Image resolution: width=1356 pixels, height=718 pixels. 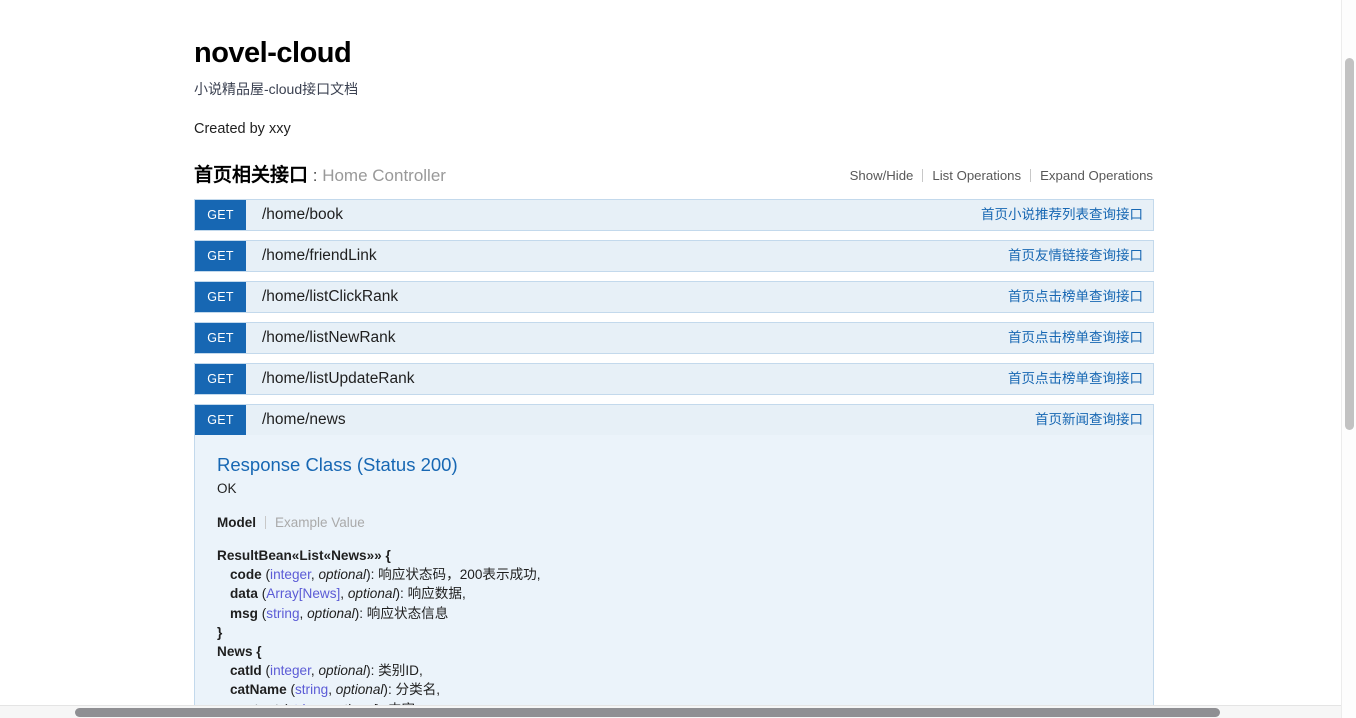 I want to click on endpoint-row: GET /home/book 首页小说推荐列表查询接口, so click(x=674, y=215).